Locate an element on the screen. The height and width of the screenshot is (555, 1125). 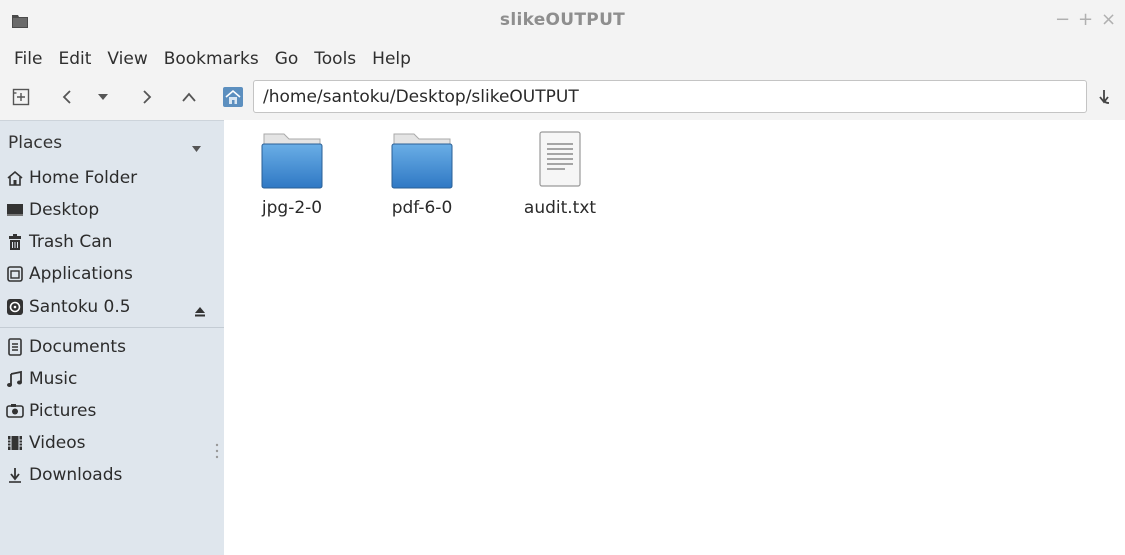
sidebar-item-trash-can: Trash Can is located at coordinates (108, 242).